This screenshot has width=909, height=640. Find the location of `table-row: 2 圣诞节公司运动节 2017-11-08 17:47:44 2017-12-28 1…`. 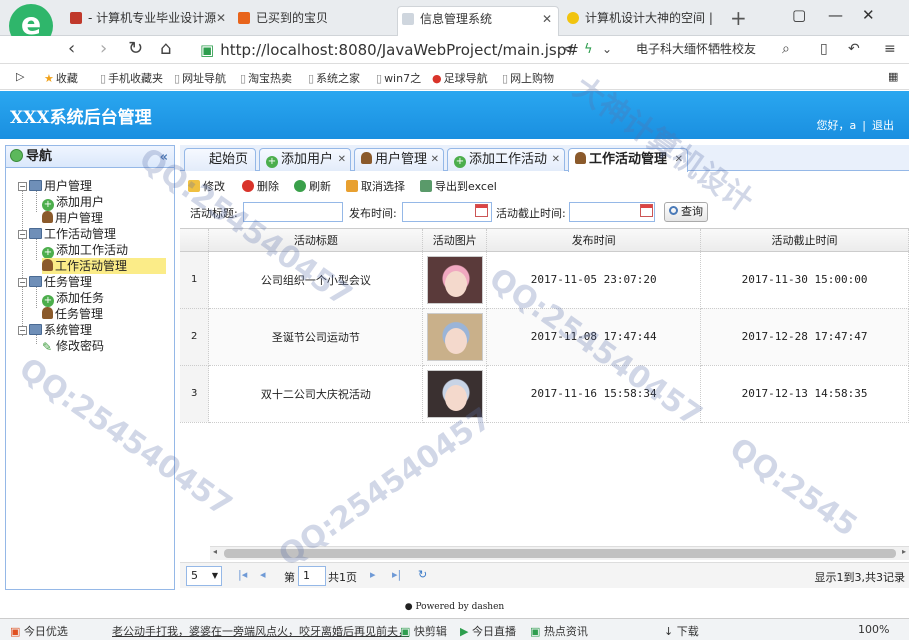

table-row: 2 圣诞节公司运动节 2017-11-08 17:47:44 2017-12-28 1… is located at coordinates (544, 337).